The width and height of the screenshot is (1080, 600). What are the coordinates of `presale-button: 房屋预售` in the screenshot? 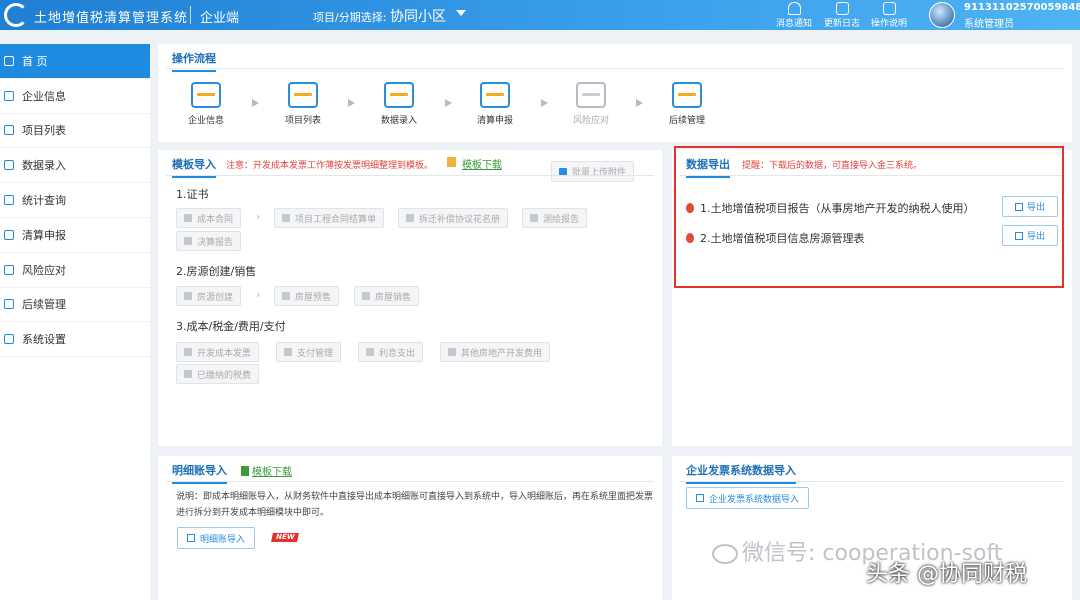 It's located at (307, 296).